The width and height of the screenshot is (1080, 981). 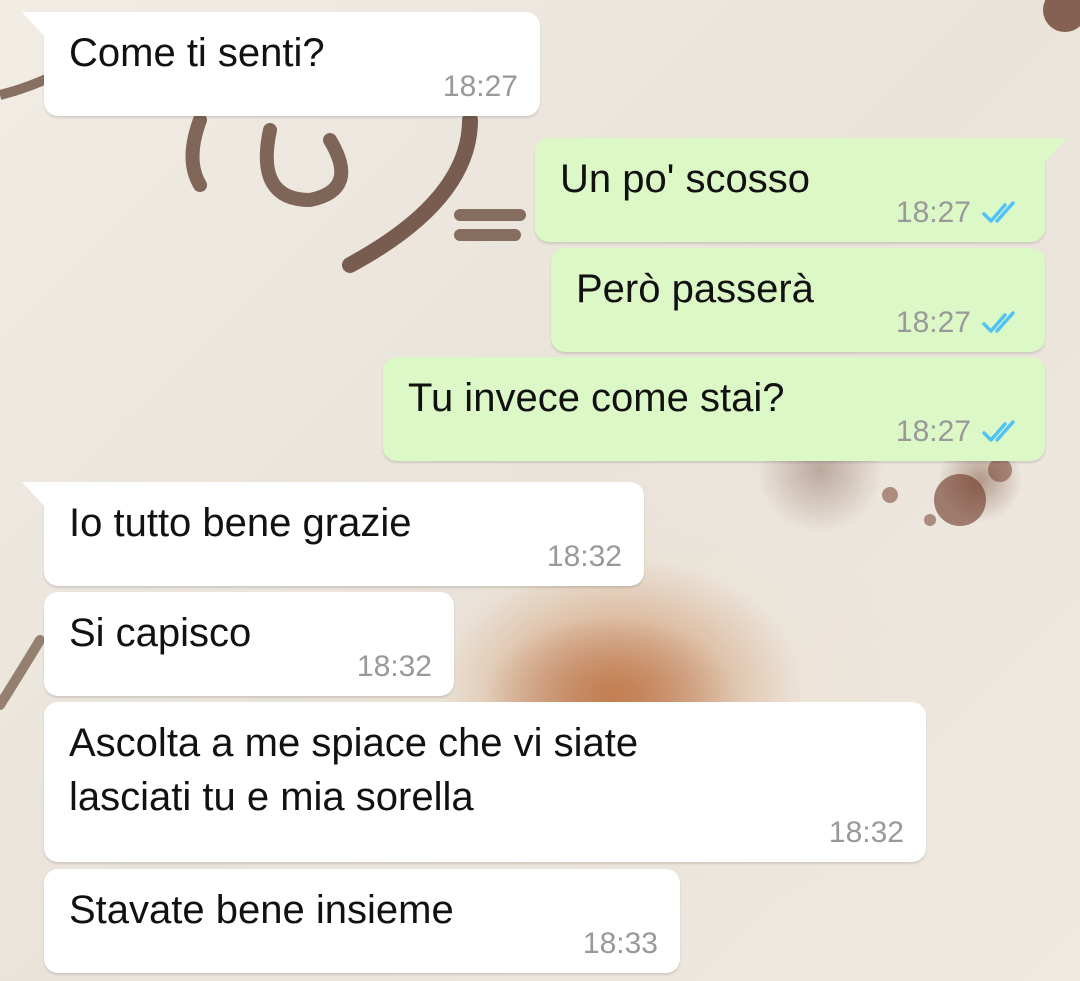 What do you see at coordinates (261, 910) in the screenshot?
I see `message-text: Stavate bene insieme` at bounding box center [261, 910].